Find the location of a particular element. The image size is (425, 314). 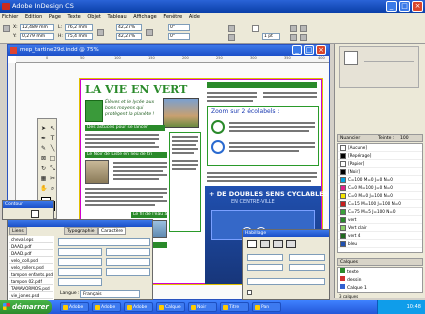

y-field: 0,279 mm is located at coordinates (37, 36).